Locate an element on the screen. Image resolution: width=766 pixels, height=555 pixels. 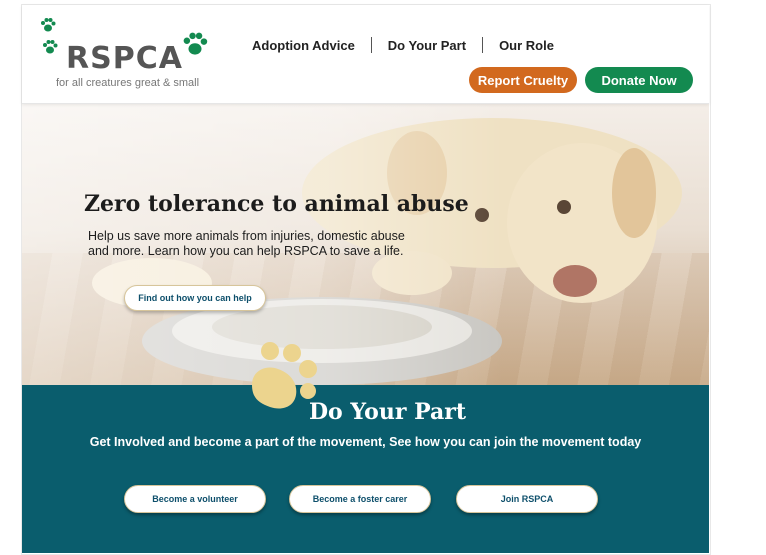
report-cruelty-button: Report Cruelty is located at coordinates (523, 80).